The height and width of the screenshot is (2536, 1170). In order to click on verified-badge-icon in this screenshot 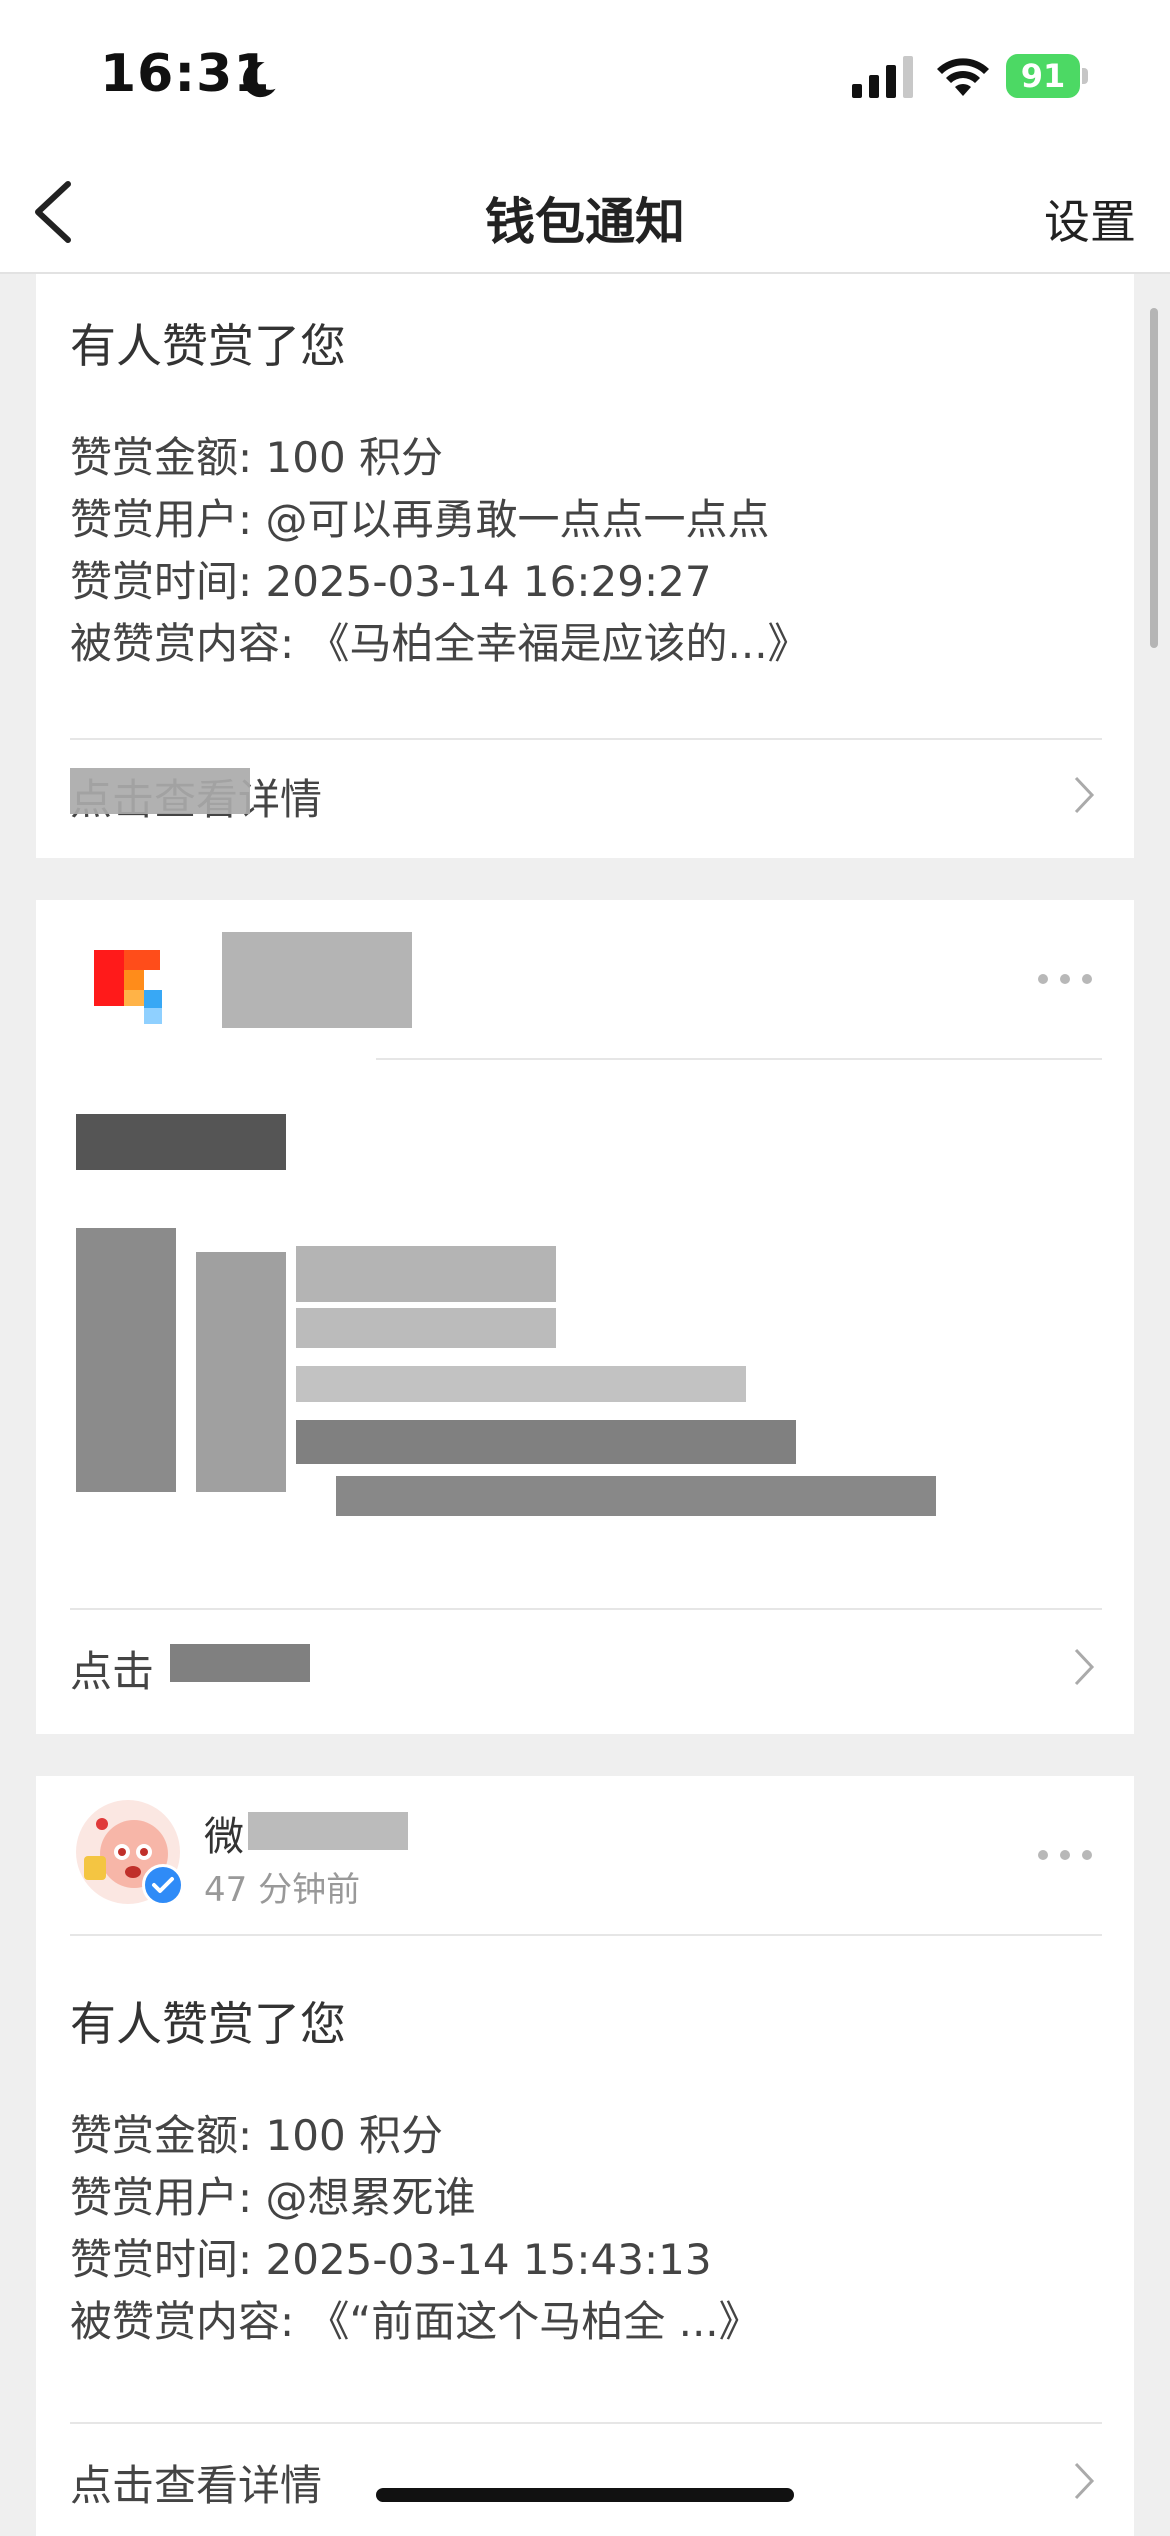, I will do `click(163, 1885)`.